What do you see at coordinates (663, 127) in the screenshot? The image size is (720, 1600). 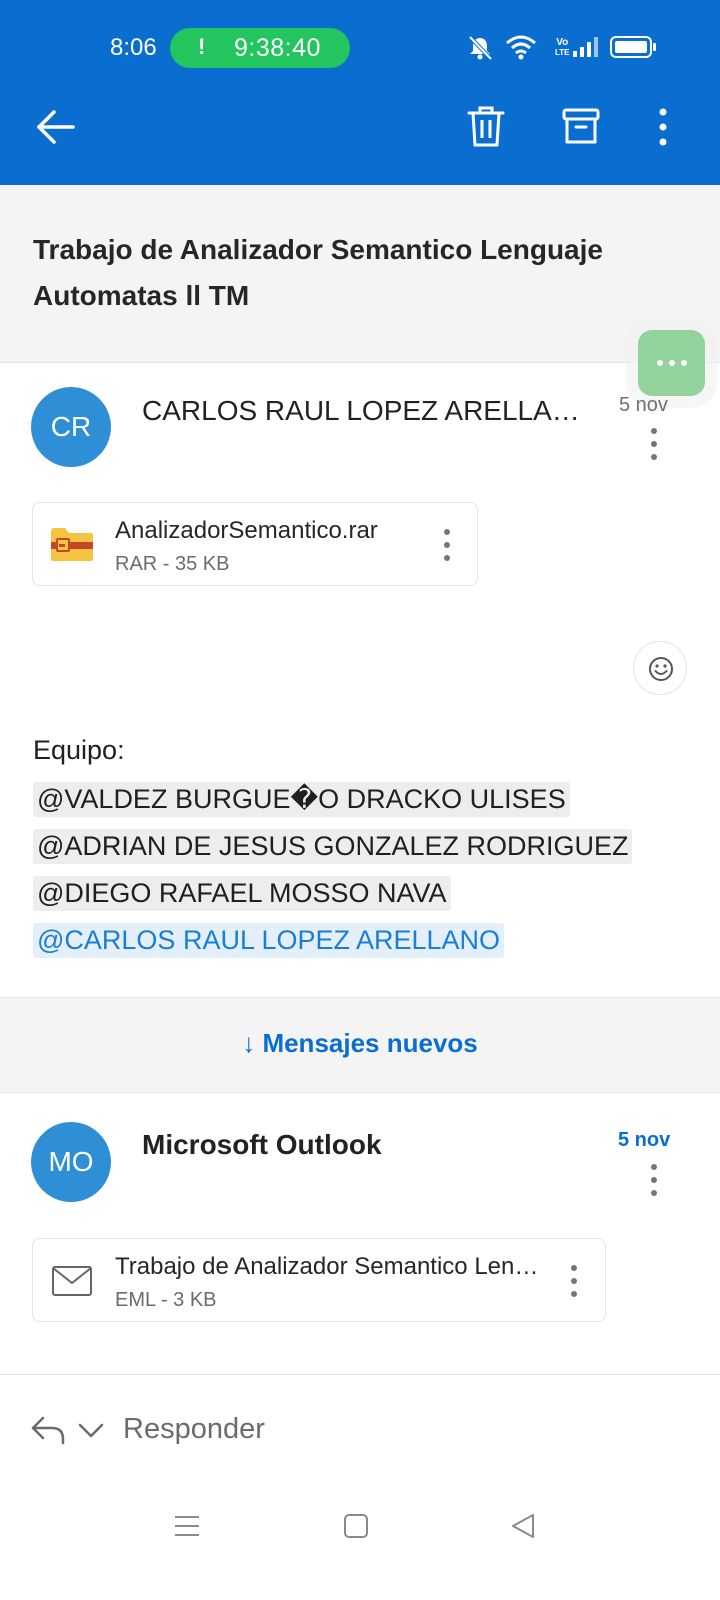 I see `more-vertical-icon` at bounding box center [663, 127].